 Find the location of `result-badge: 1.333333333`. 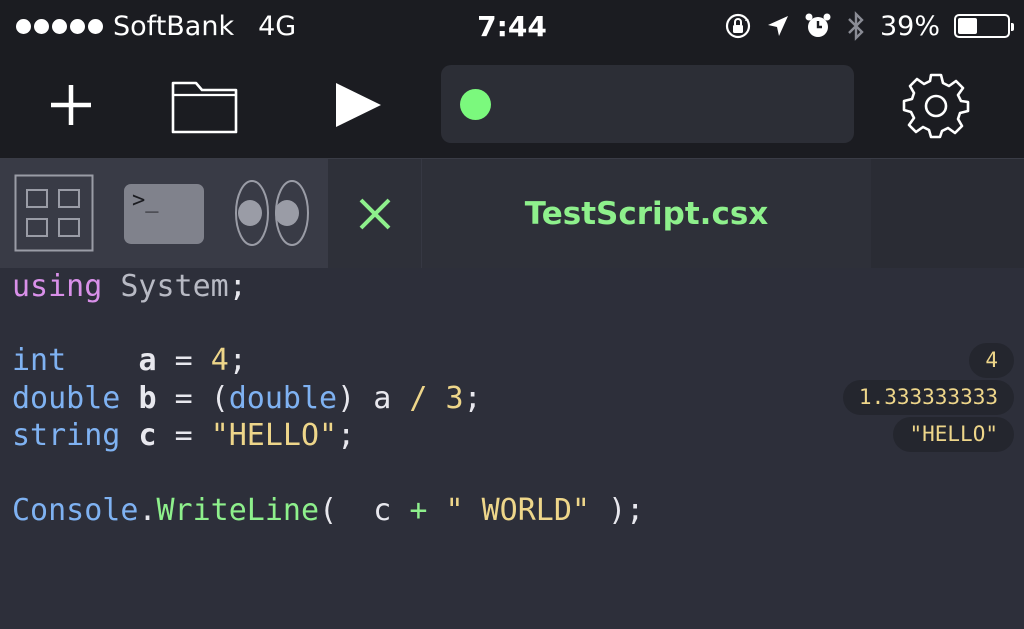

result-badge: 1.333333333 is located at coordinates (928, 397).